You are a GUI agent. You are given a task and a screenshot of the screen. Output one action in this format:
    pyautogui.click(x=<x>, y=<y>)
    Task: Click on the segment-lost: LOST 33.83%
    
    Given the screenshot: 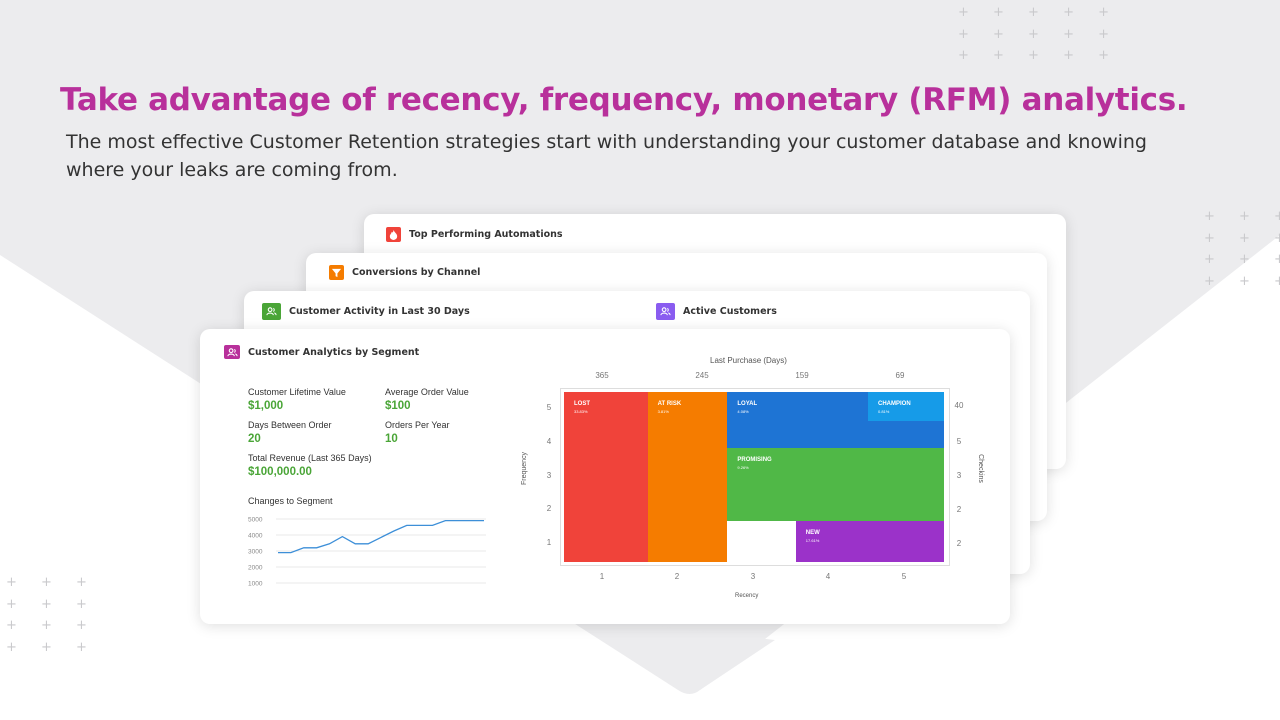 What is the action you would take?
    pyautogui.click(x=606, y=477)
    